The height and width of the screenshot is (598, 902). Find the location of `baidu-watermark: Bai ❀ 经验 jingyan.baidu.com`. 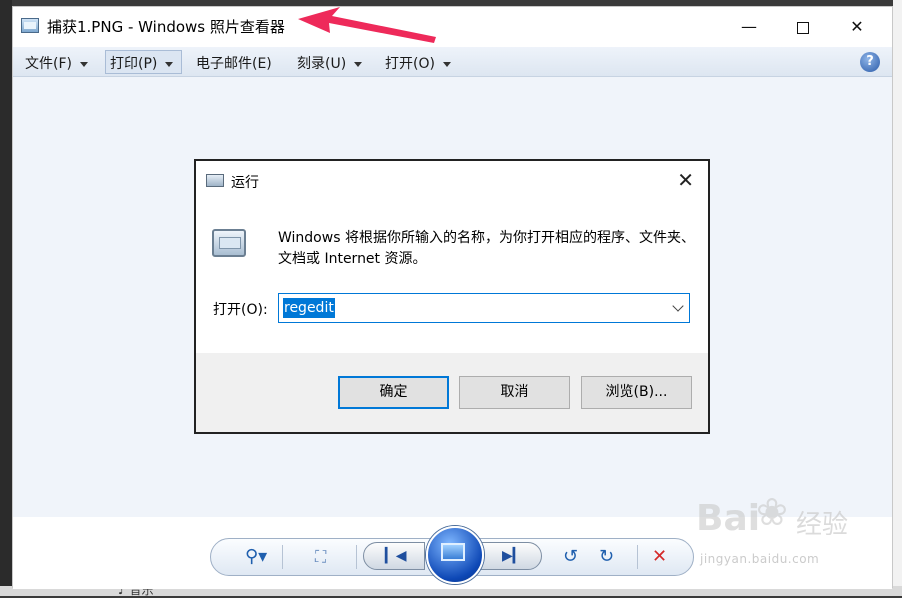

baidu-watermark: Bai ❀ 经验 jingyan.baidu.com is located at coordinates (790, 535).